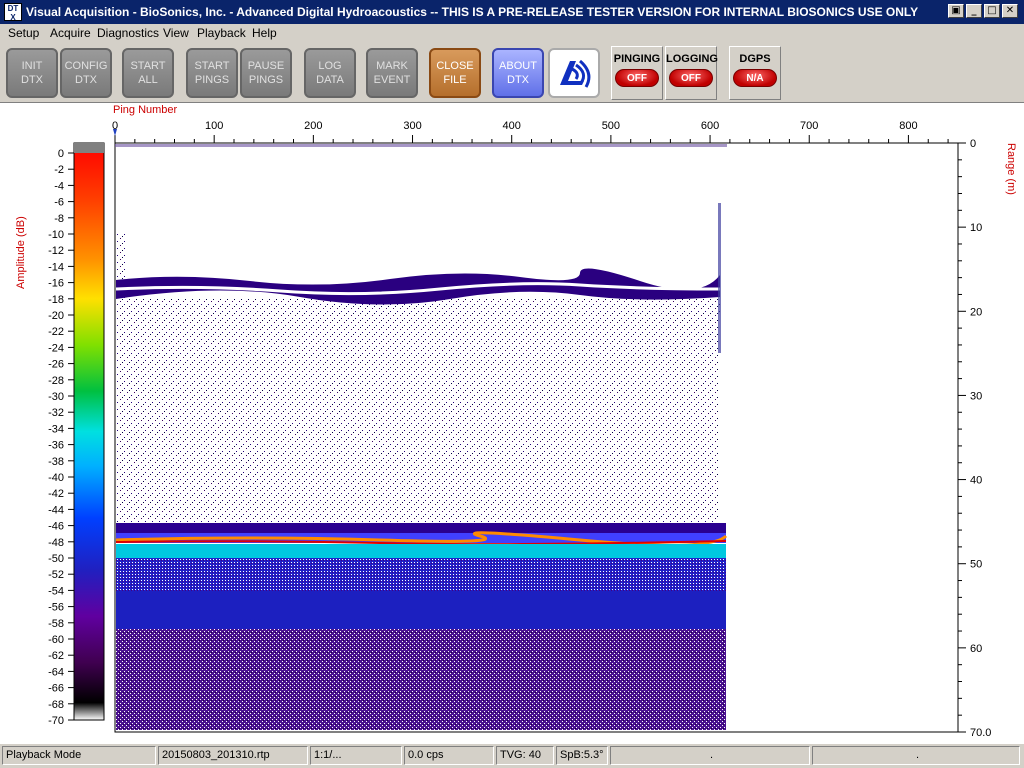 Image resolution: width=1024 pixels, height=768 pixels. I want to click on start-all-button: START ALL, so click(148, 73).